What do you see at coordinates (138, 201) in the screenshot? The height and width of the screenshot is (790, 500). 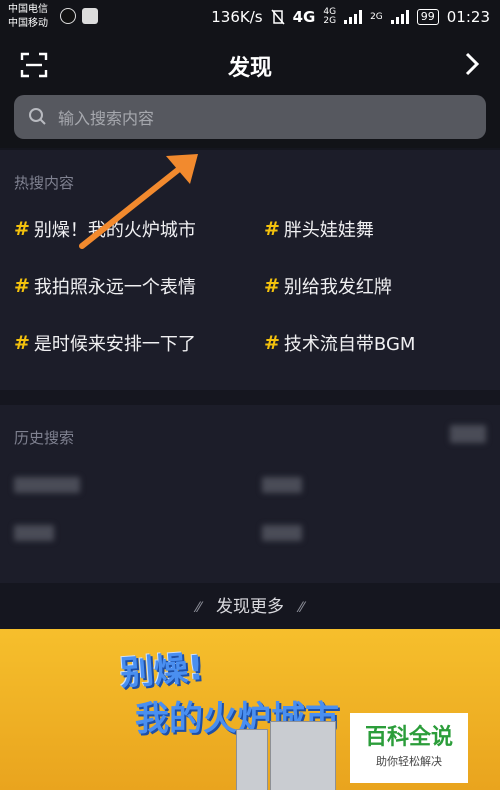 I see `annotation-arrow` at bounding box center [138, 201].